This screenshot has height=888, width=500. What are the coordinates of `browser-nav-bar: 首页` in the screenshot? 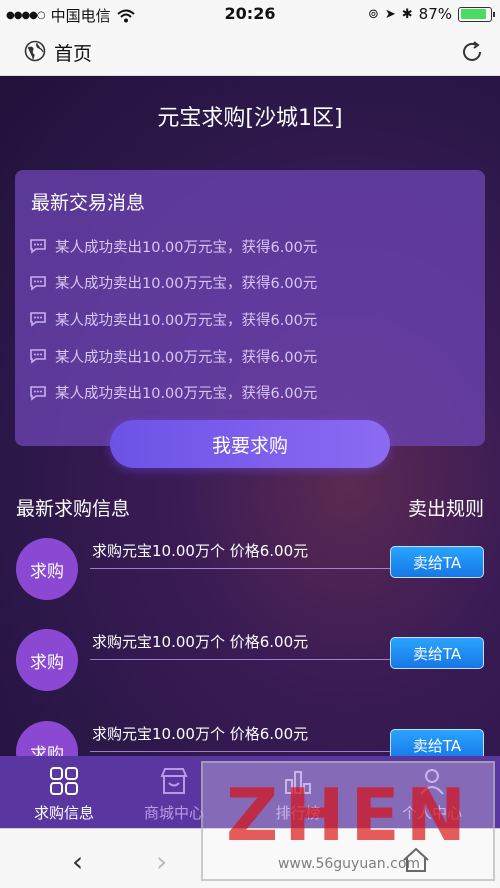 It's located at (250, 52).